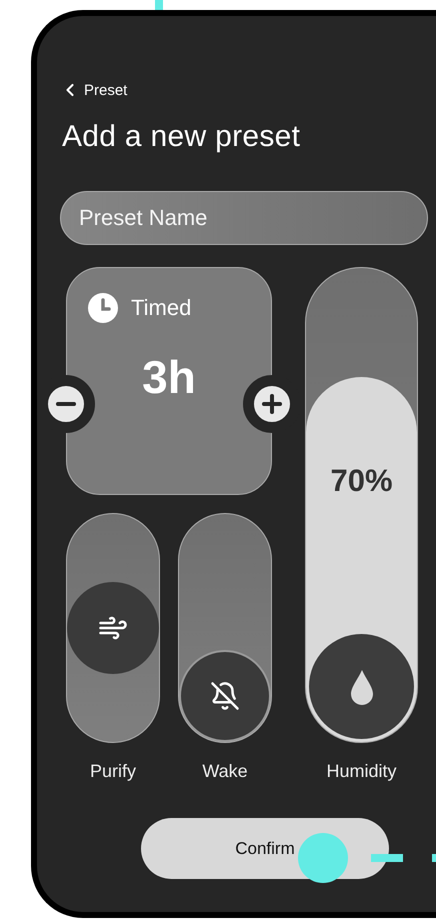 Image resolution: width=436 pixels, height=923 pixels. I want to click on page-title: Add a new preset, so click(182, 137).